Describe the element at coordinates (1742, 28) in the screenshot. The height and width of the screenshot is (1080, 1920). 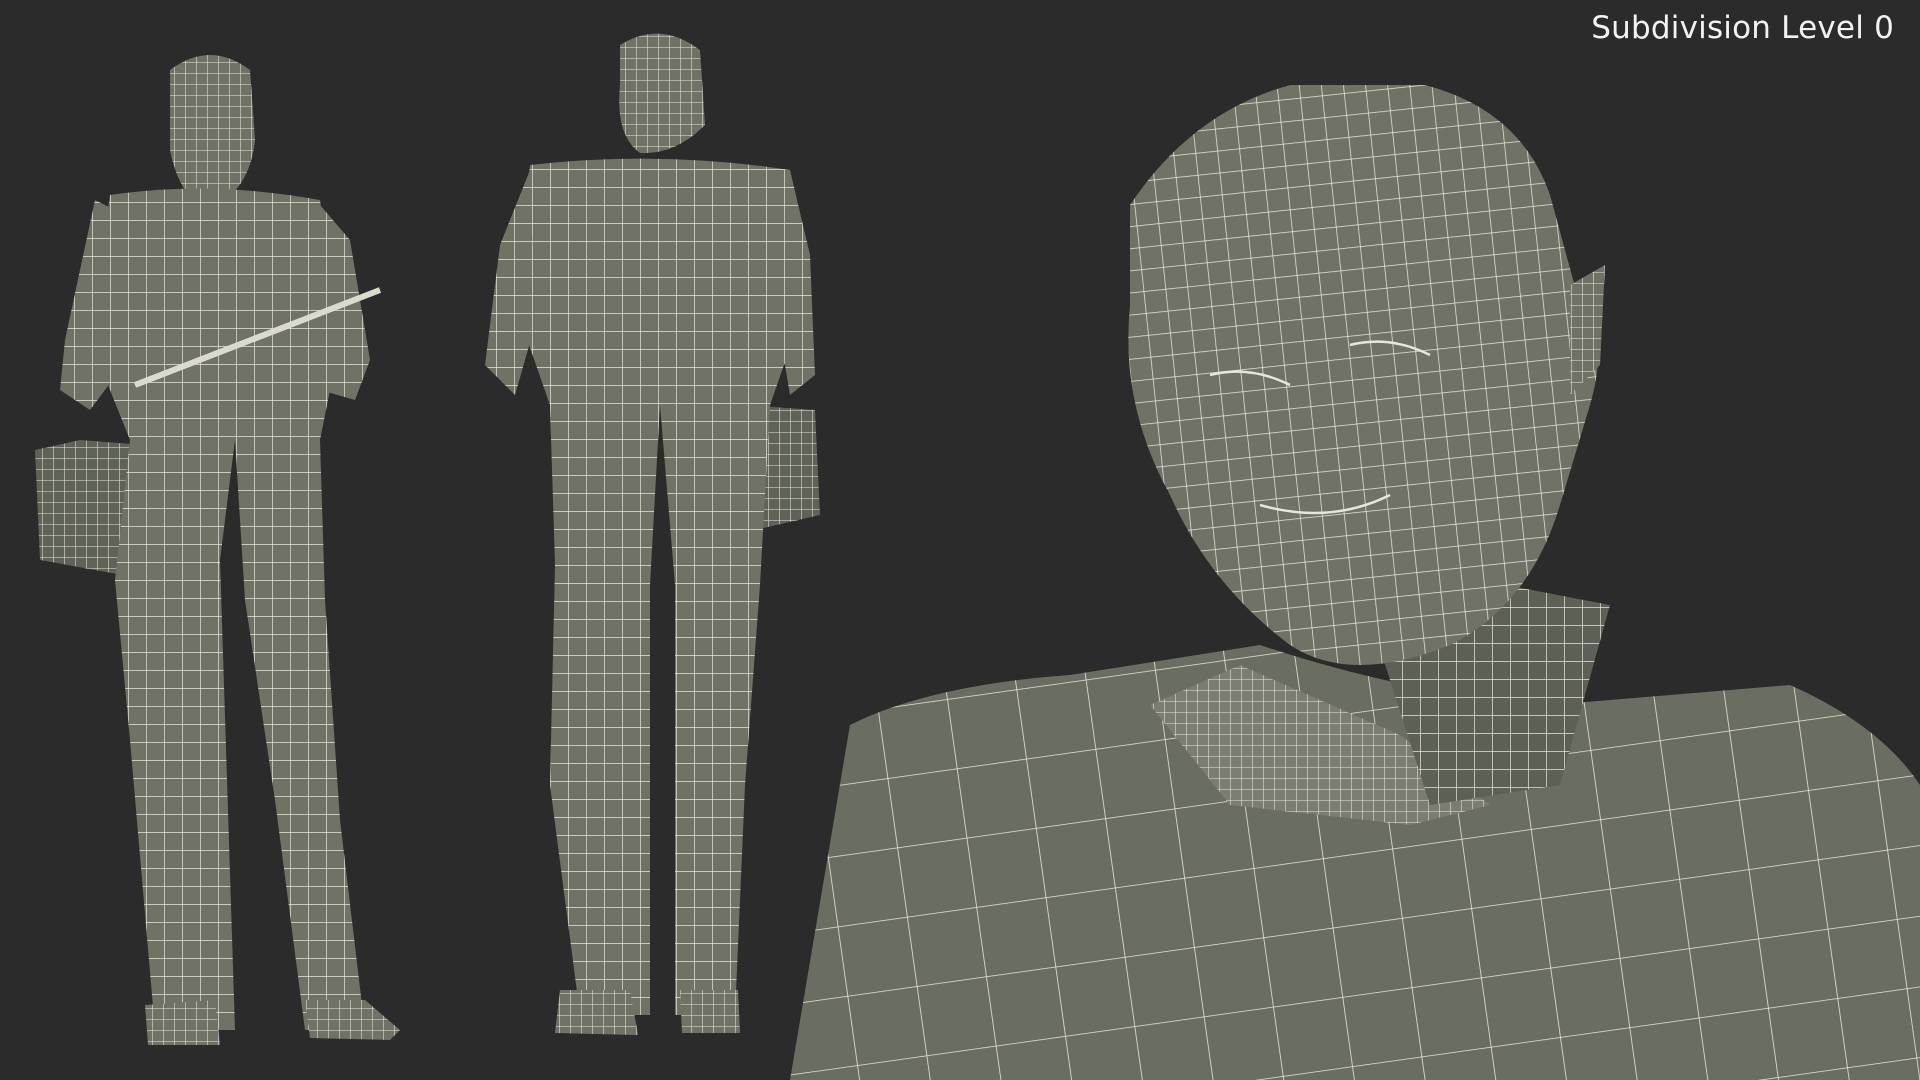
I see `subdivision-level-caption: Subdivision Level 0` at that location.